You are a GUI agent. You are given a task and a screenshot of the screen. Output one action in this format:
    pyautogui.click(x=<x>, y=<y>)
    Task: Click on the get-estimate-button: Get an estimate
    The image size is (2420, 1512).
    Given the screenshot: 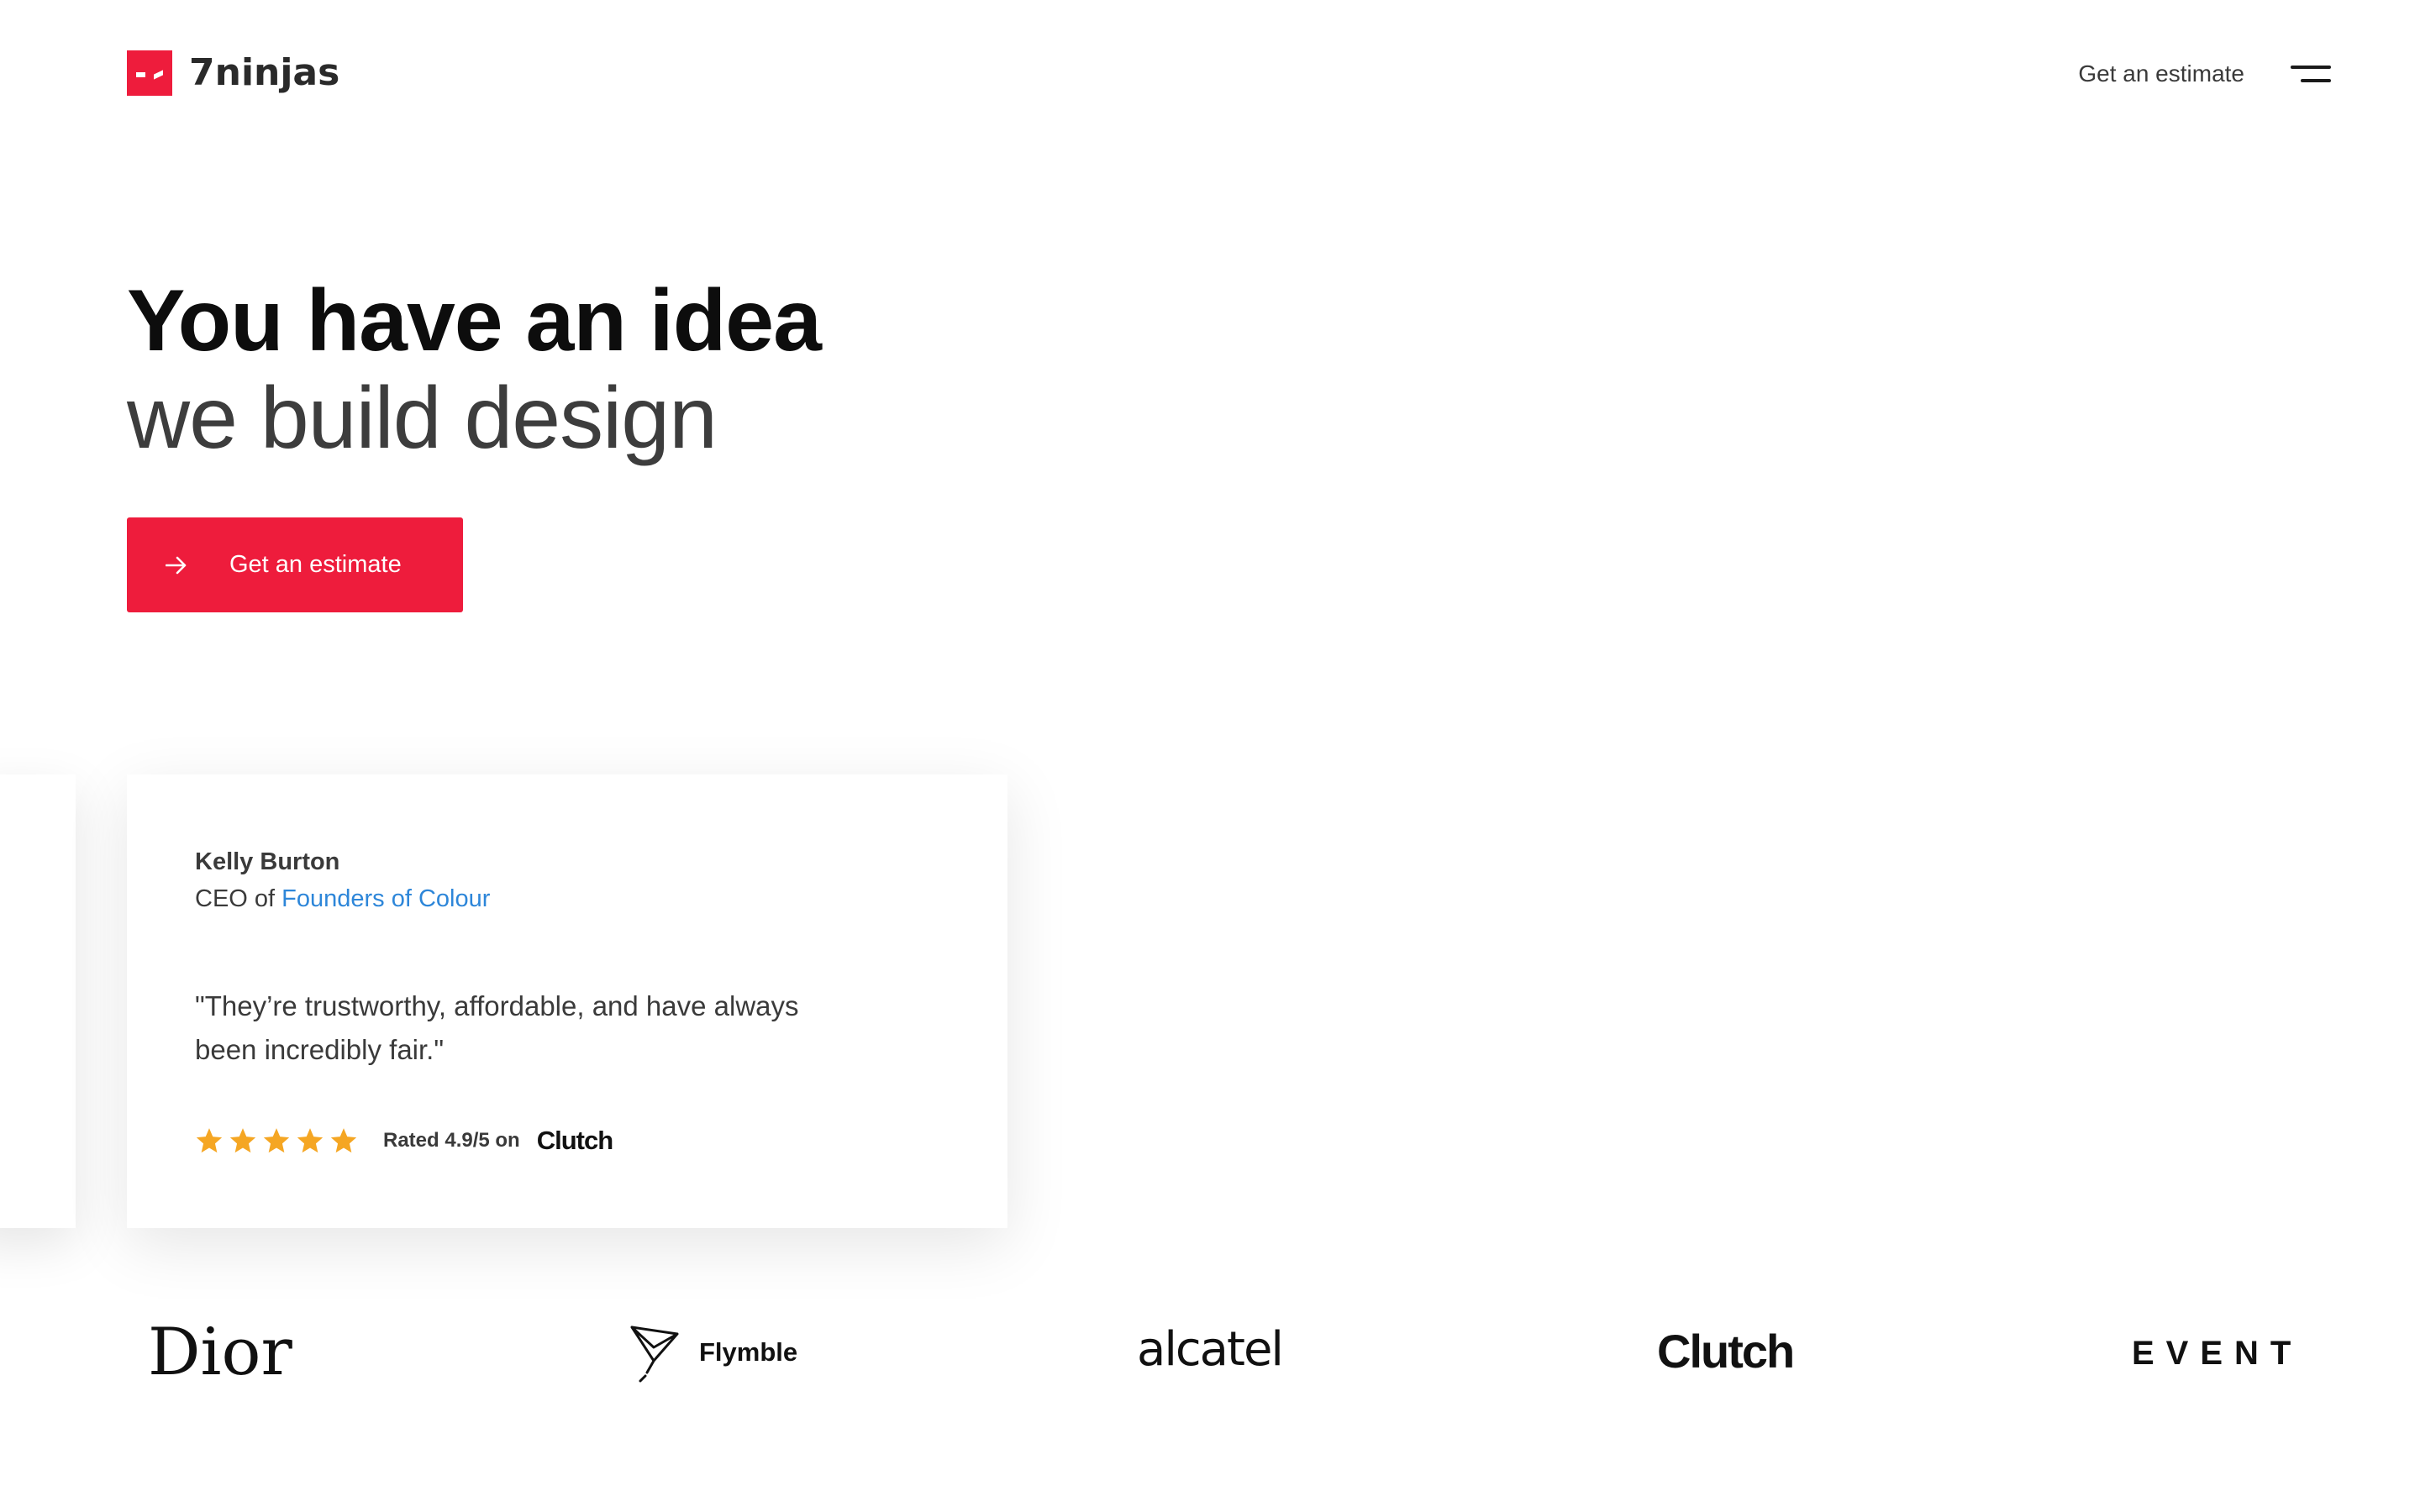 What is the action you would take?
    pyautogui.click(x=295, y=564)
    